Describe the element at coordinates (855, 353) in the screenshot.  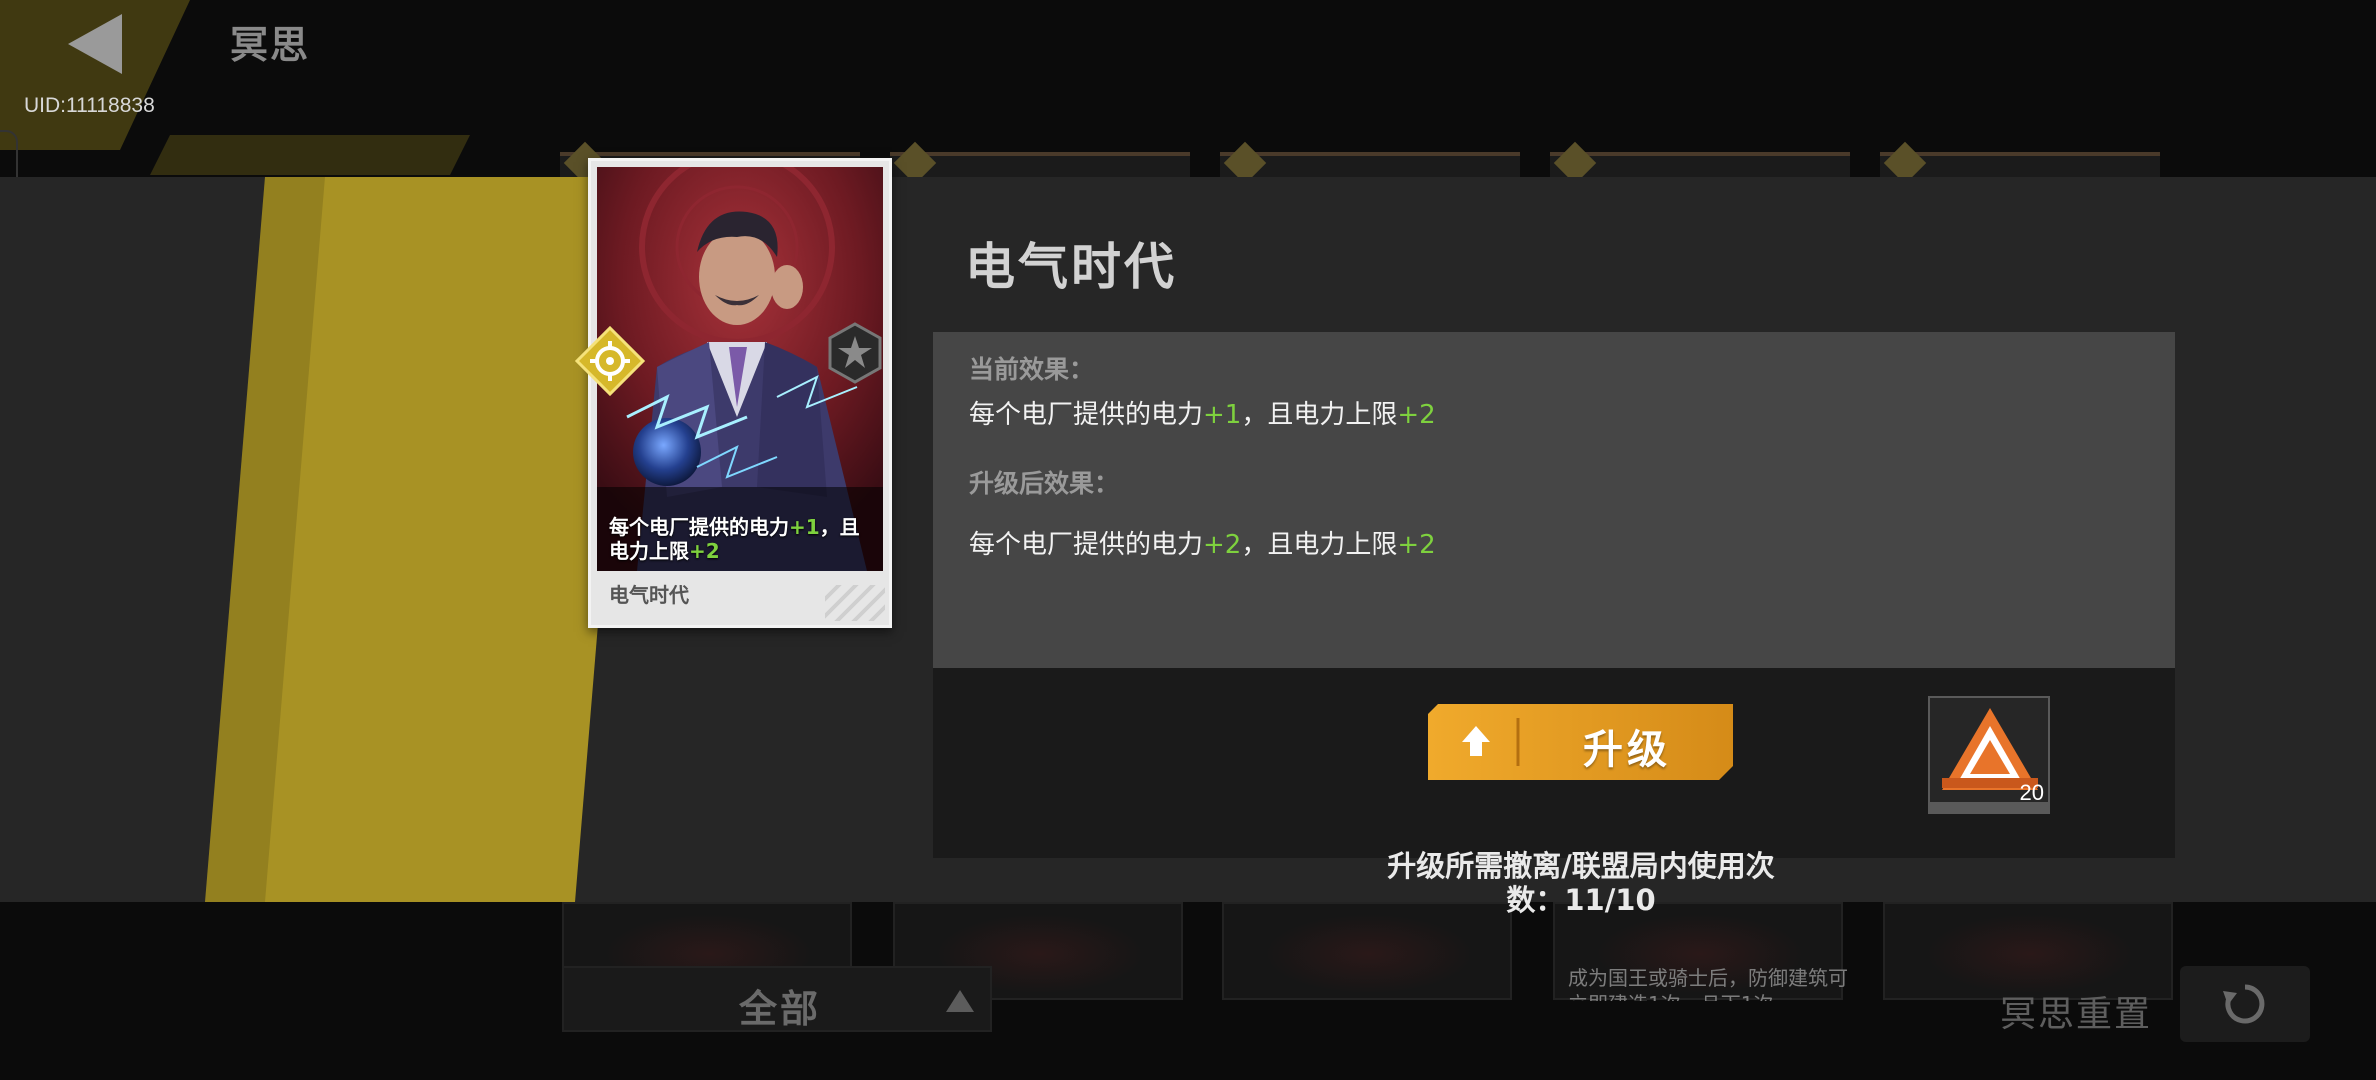
I see `star-rank-icon` at that location.